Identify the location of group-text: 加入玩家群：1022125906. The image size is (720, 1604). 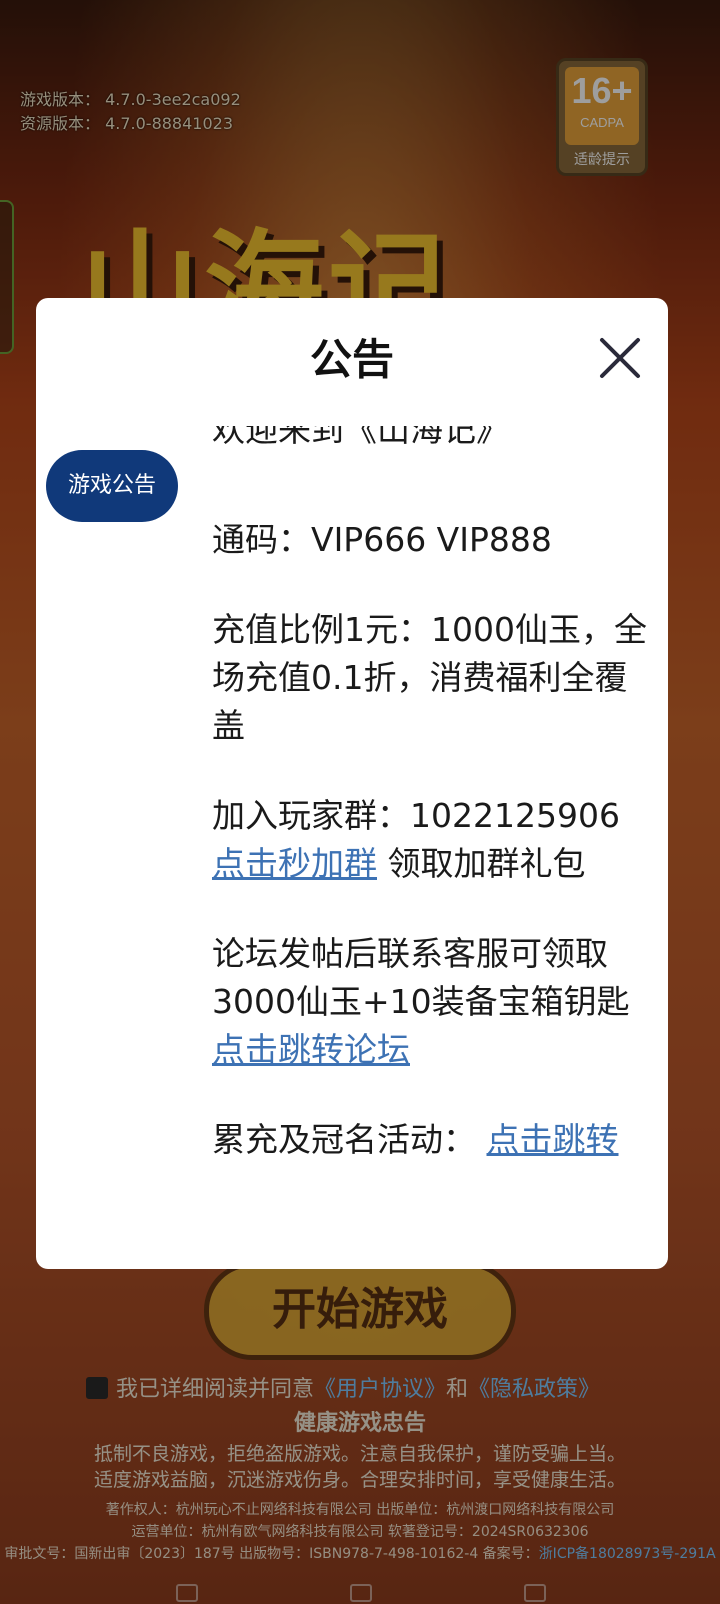
(416, 815).